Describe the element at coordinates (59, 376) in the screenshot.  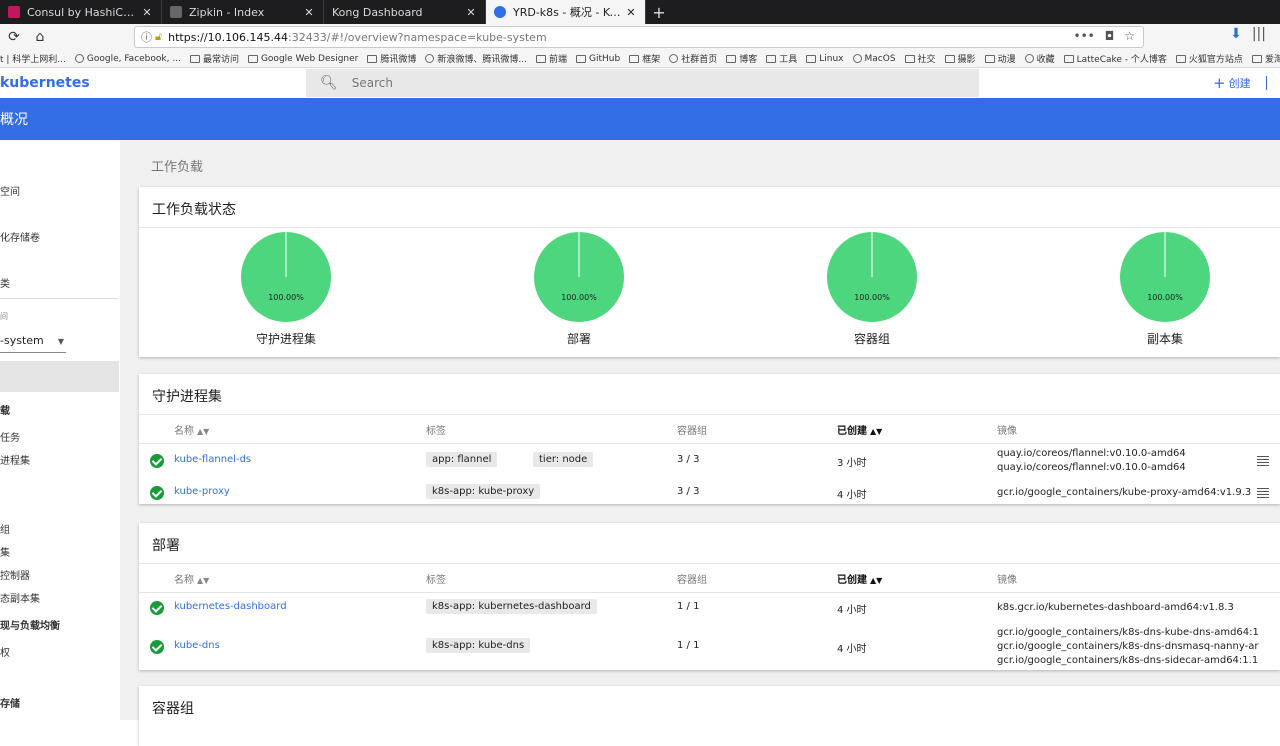
I see `sidebar-item-overview-selected` at that location.